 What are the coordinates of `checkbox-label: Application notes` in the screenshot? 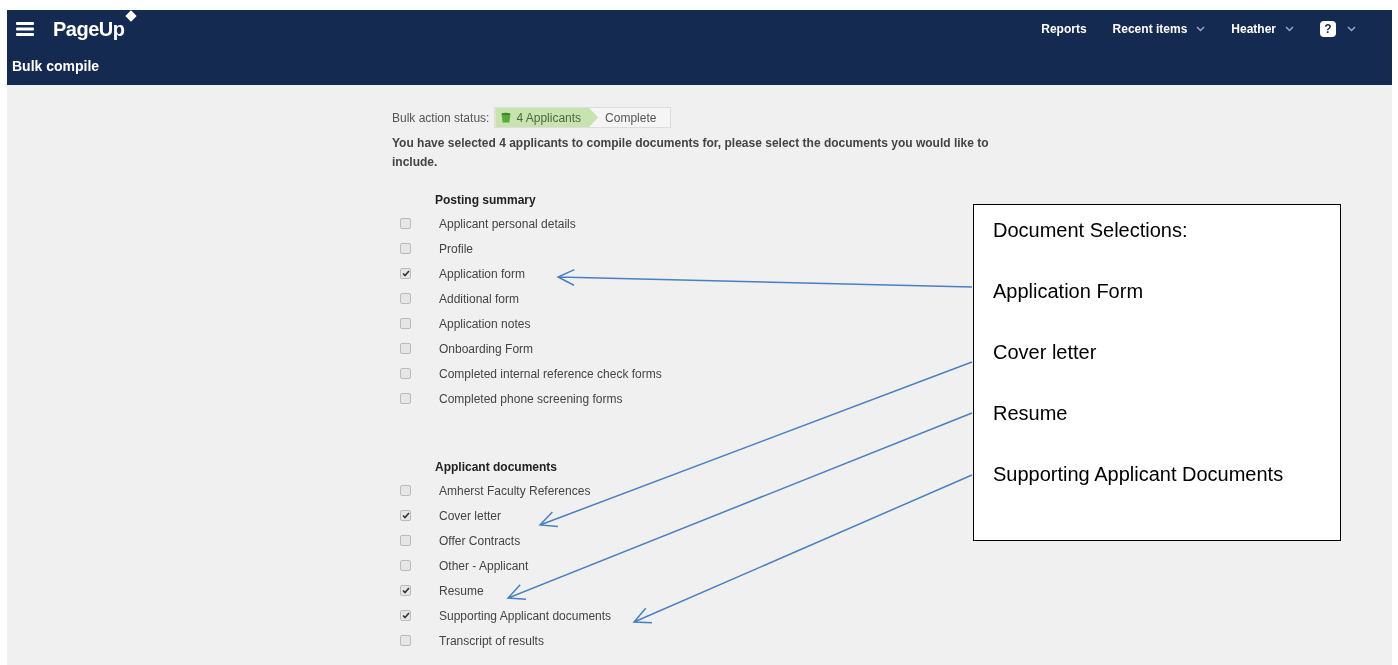 It's located at (485, 324).